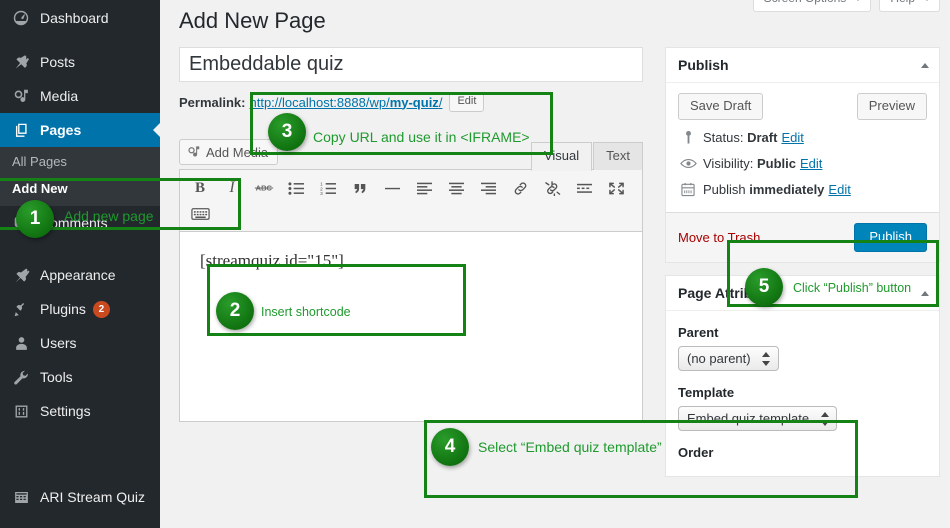 The width and height of the screenshot is (950, 528). Describe the element at coordinates (411, 64) in the screenshot. I see `post-title-input` at that location.